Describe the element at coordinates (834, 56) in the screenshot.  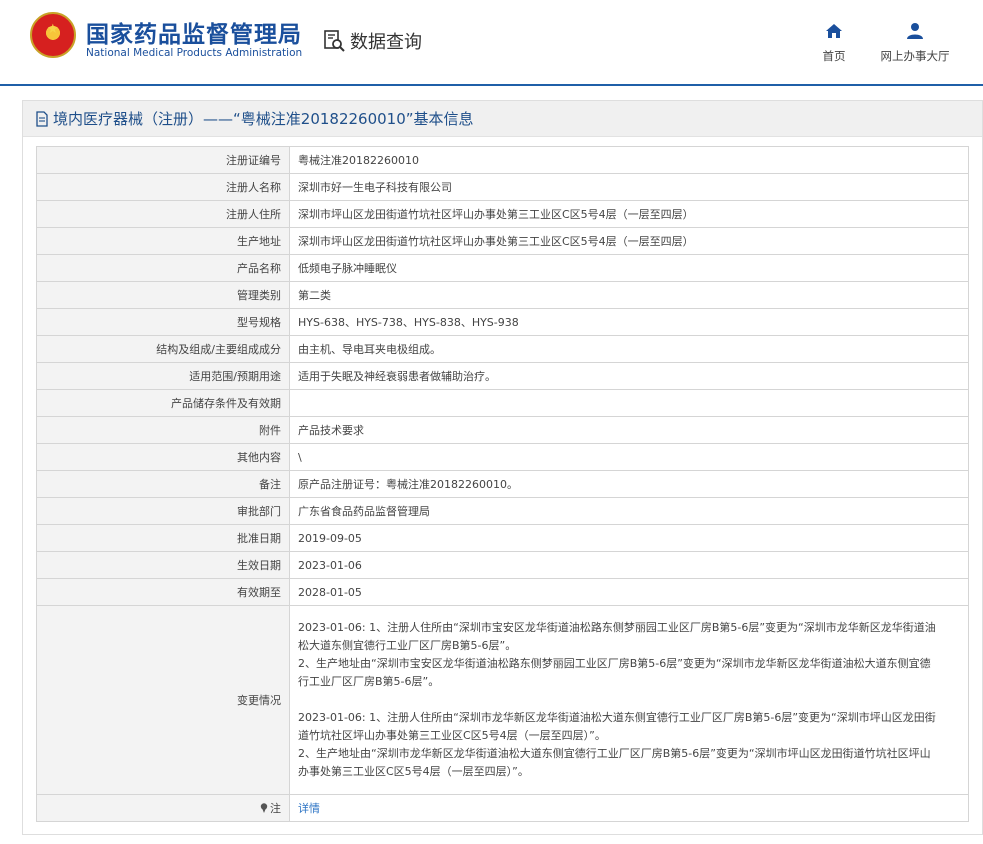
I see `nav-home-label: 首页` at that location.